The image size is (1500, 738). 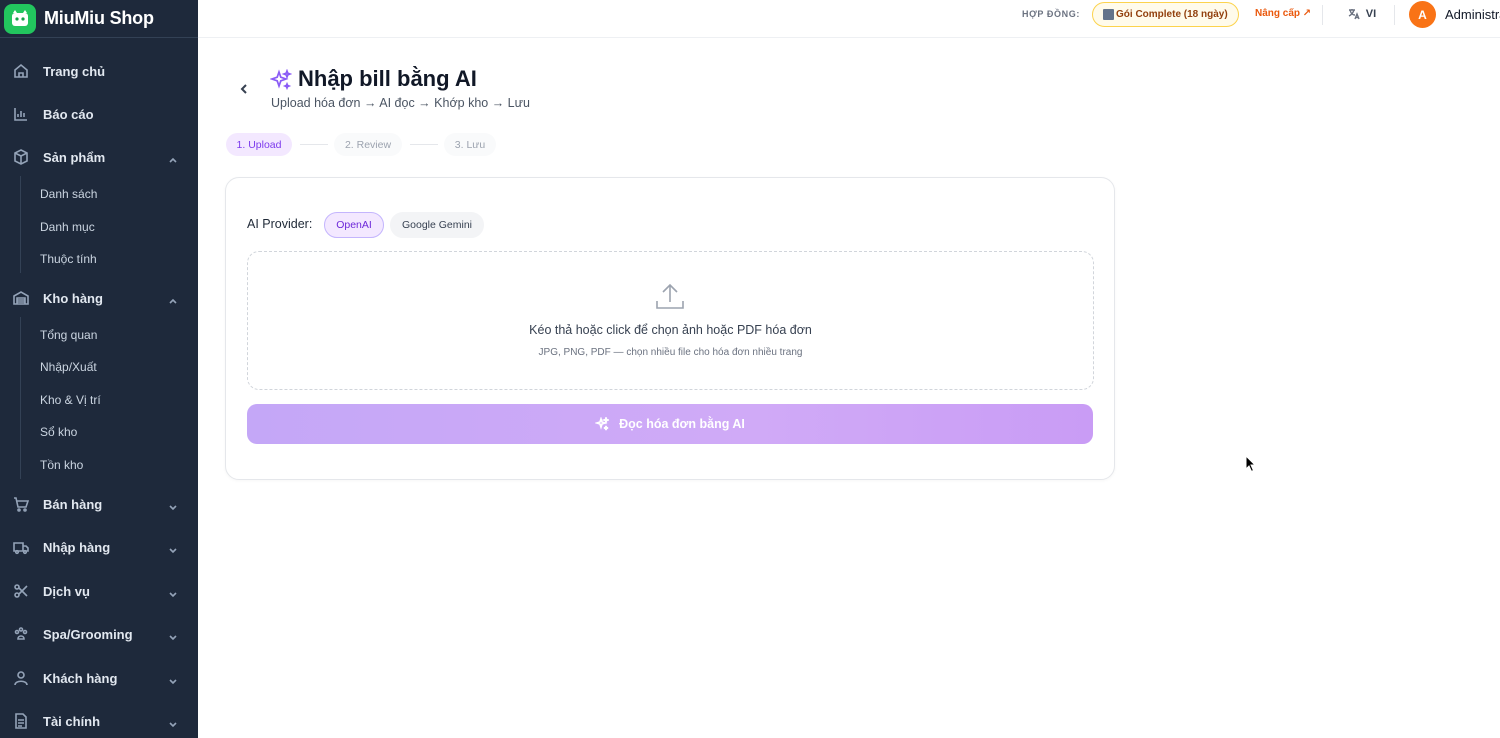 I want to click on contract-label: HỢP ĐỒNG:, so click(x=1051, y=14).